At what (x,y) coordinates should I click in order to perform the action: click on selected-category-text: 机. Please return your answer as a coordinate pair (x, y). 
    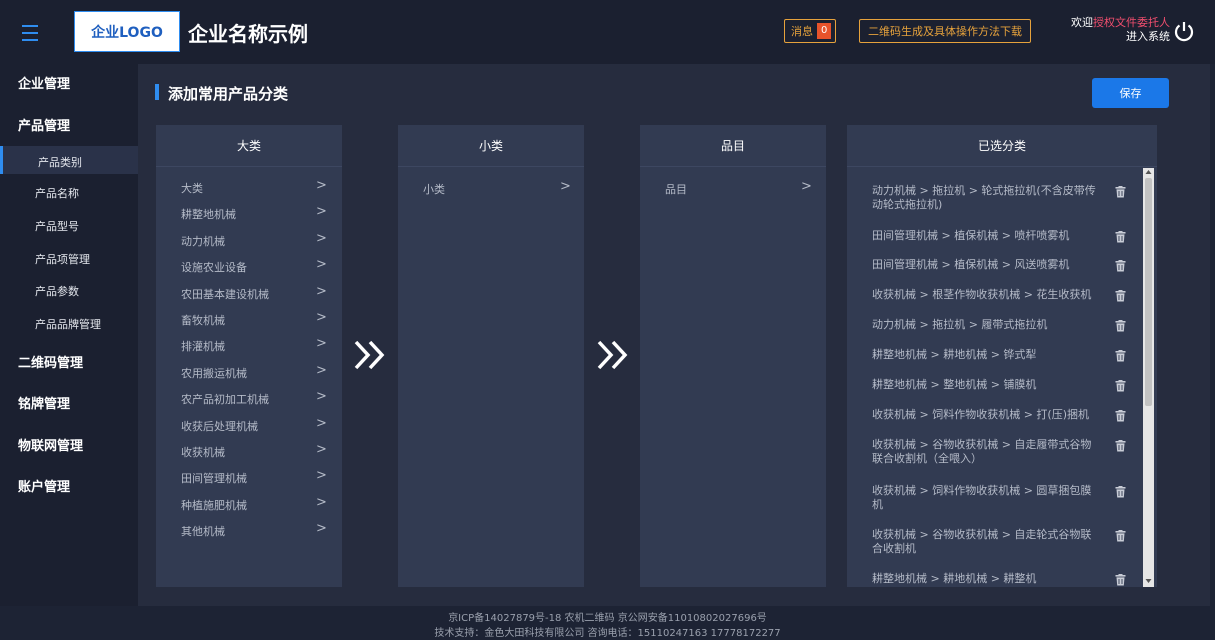
    Looking at the image, I should click on (877, 504).